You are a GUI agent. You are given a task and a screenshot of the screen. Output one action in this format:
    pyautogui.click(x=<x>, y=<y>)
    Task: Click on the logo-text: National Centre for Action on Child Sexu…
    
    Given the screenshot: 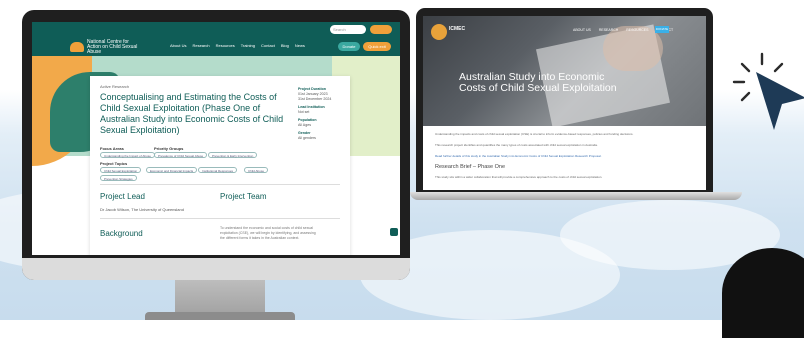 What is the action you would take?
    pyautogui.click(x=112, y=46)
    